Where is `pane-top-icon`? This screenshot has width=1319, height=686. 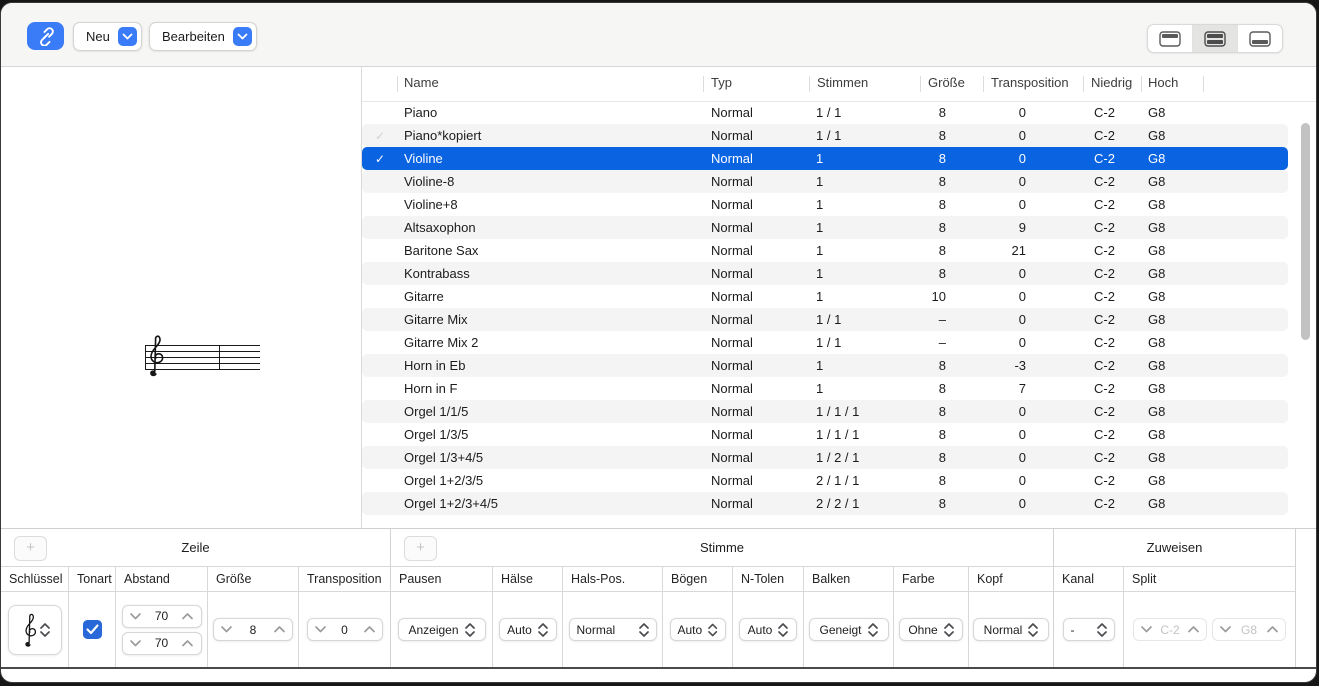
pane-top-icon is located at coordinates (1170, 38).